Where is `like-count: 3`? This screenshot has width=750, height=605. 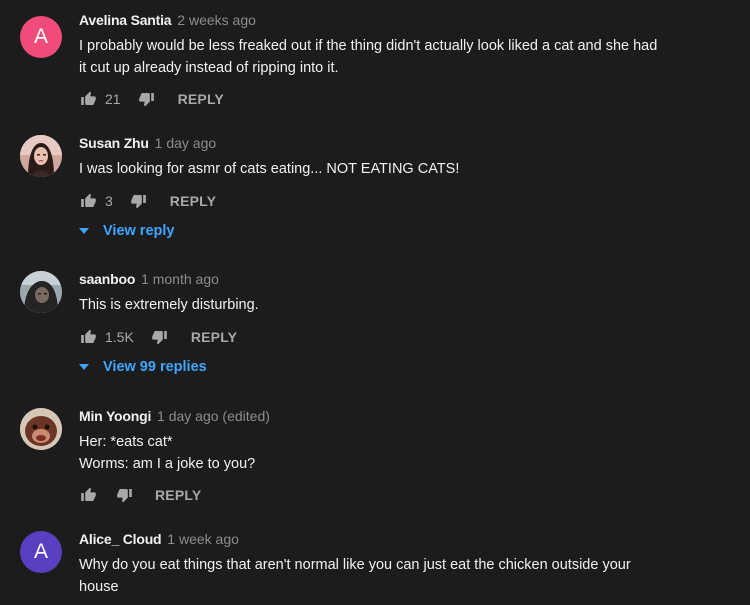
like-count: 3 is located at coordinates (109, 201).